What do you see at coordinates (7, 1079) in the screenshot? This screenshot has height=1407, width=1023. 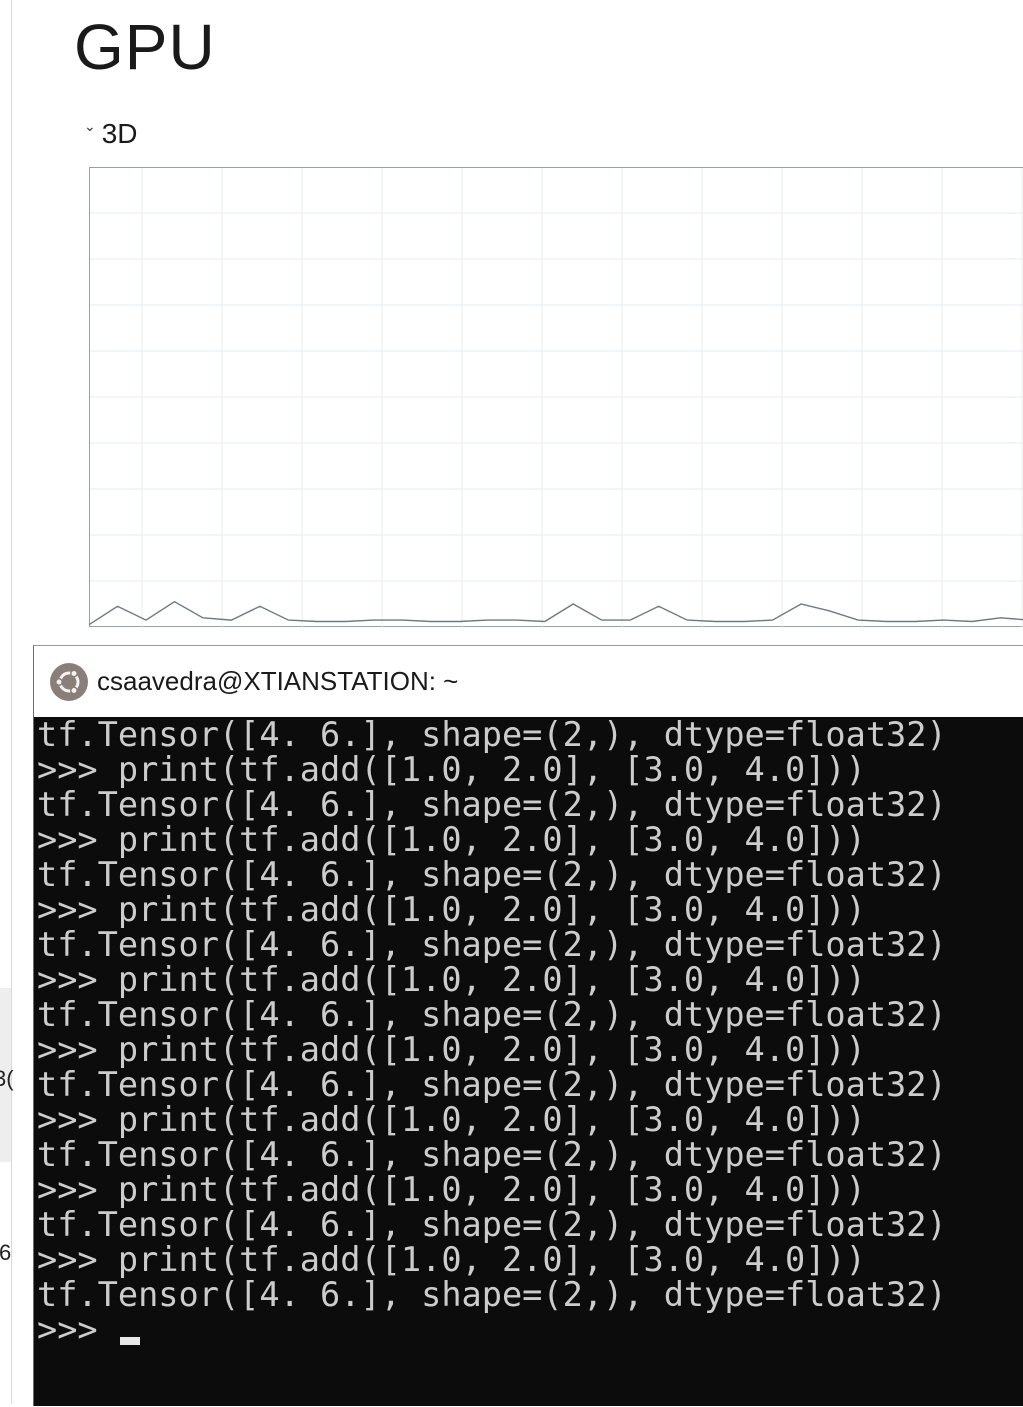 I see `edge-clipped-text-1: 3(` at bounding box center [7, 1079].